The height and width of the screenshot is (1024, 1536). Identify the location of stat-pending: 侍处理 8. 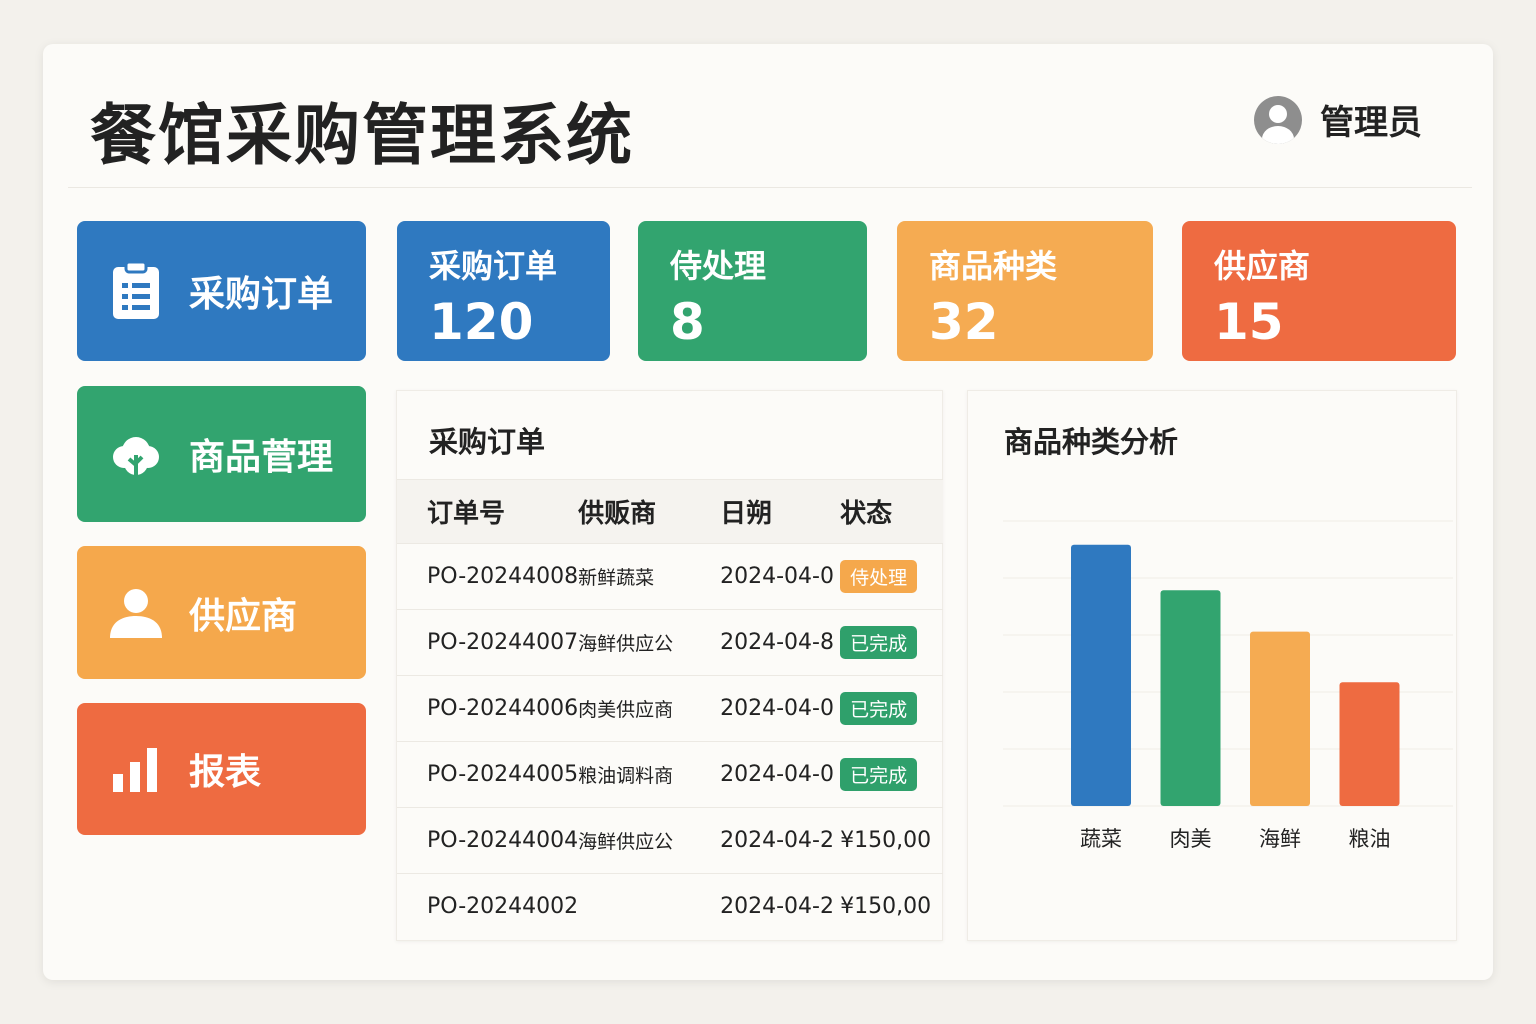
(752, 291).